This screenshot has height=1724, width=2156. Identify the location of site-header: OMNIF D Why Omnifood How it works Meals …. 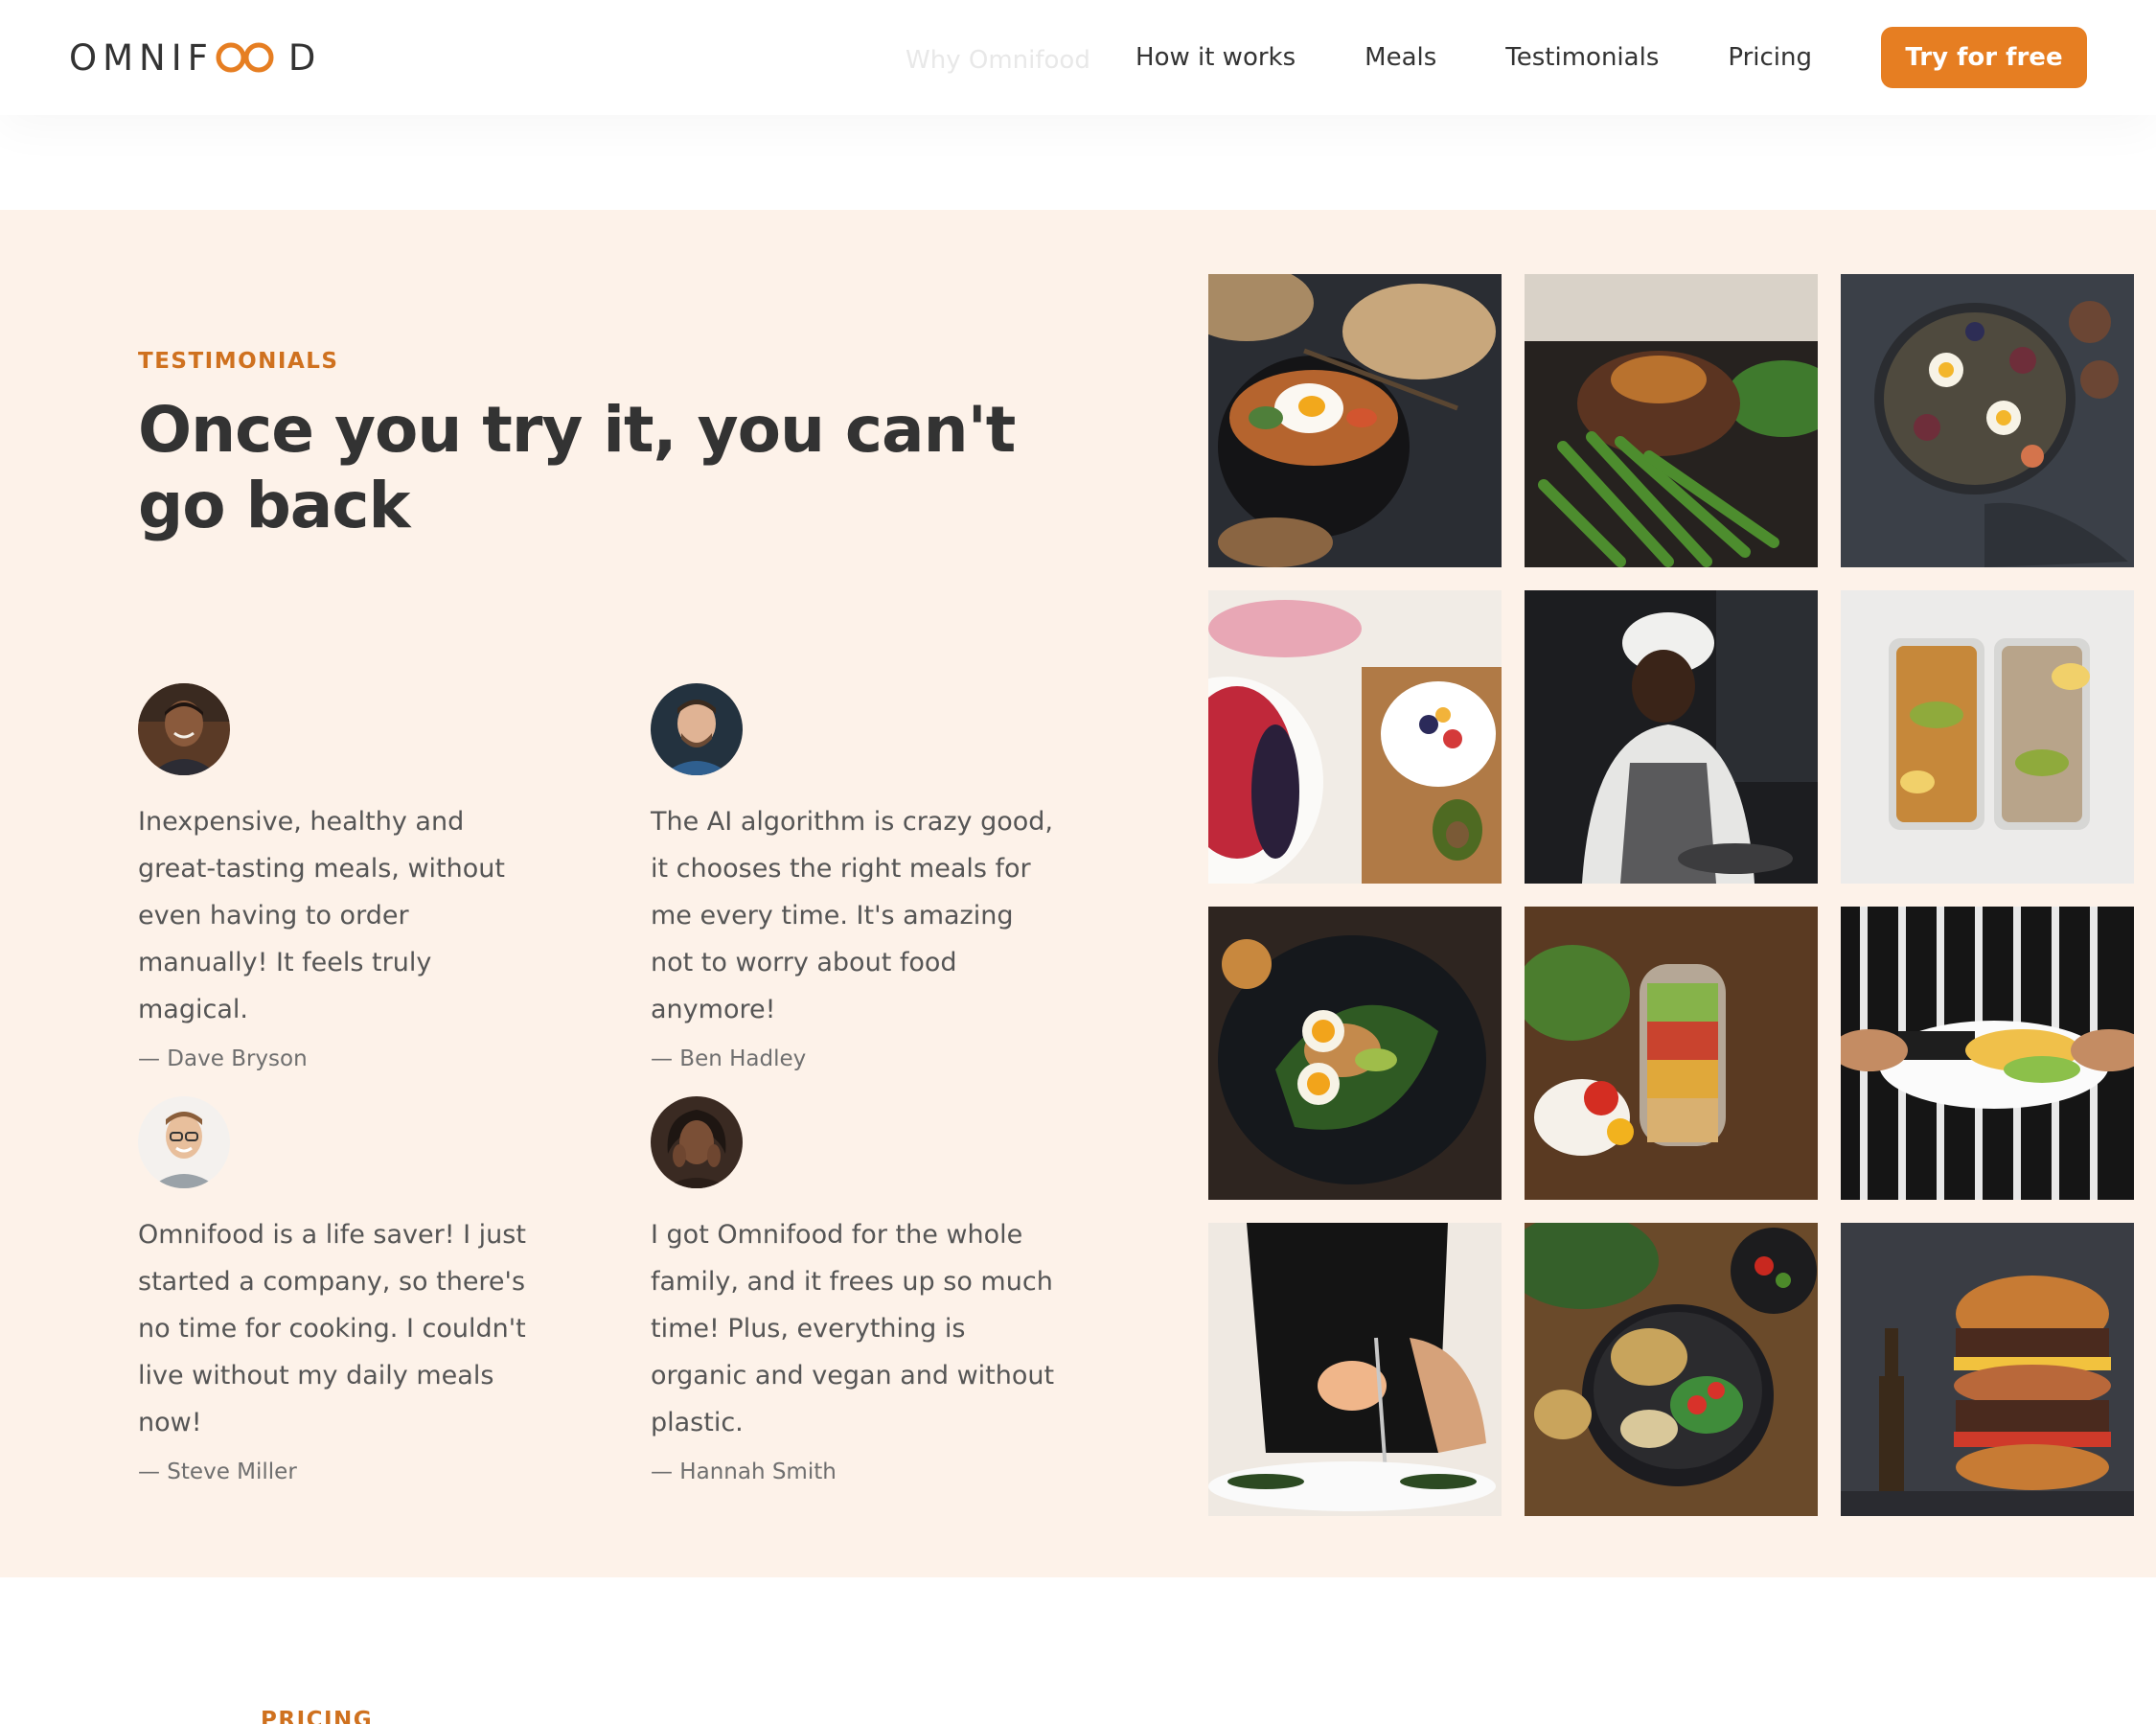
(1078, 57).